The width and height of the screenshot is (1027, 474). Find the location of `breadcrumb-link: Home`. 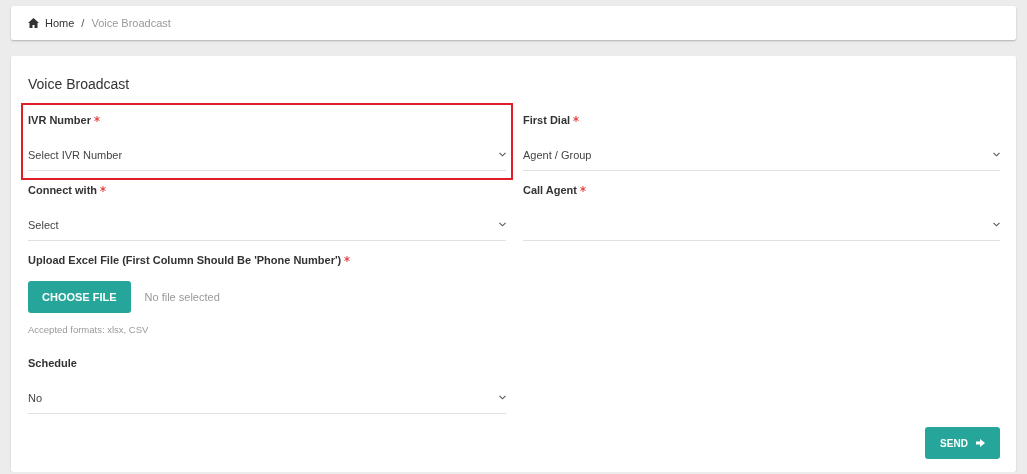

breadcrumb-link: Home is located at coordinates (60, 23).